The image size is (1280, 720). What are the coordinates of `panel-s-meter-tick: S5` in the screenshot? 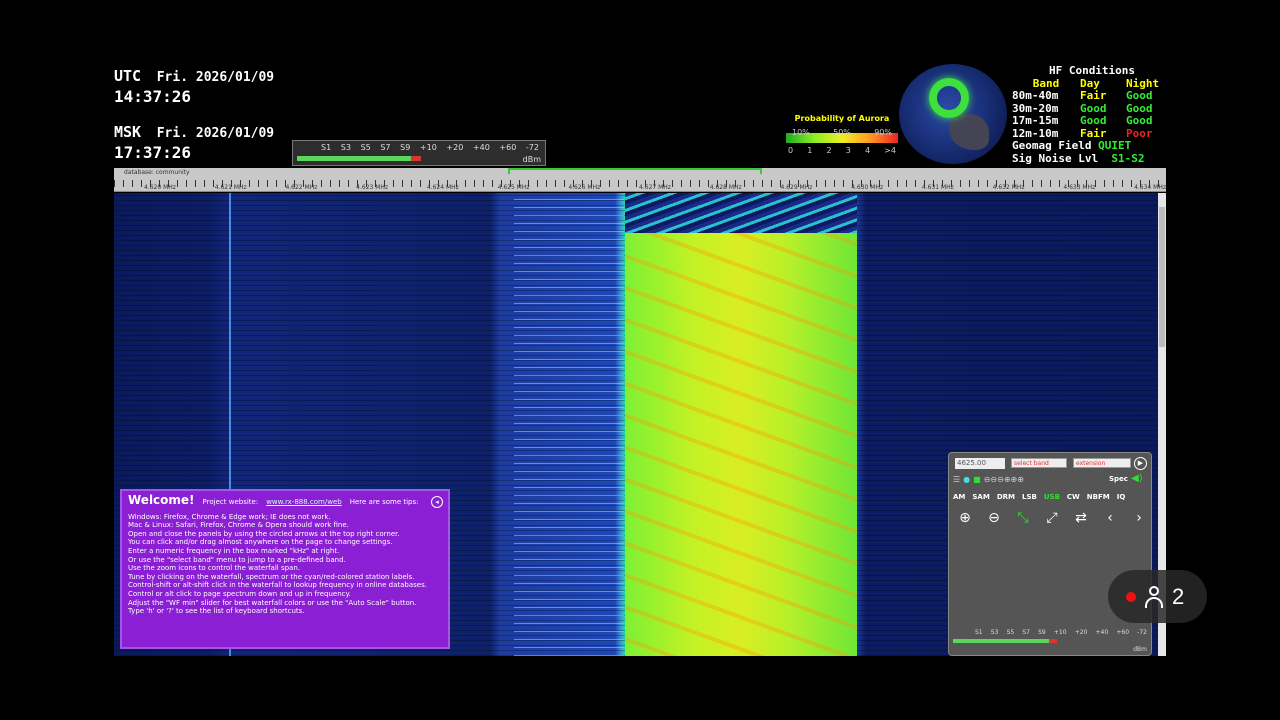 It's located at (1010, 632).